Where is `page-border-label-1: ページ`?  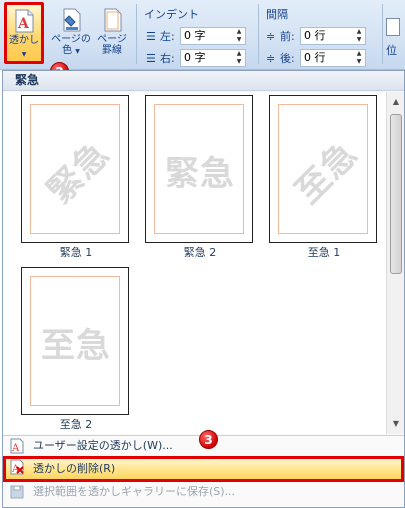 page-border-label-1: ページ is located at coordinates (112, 39).